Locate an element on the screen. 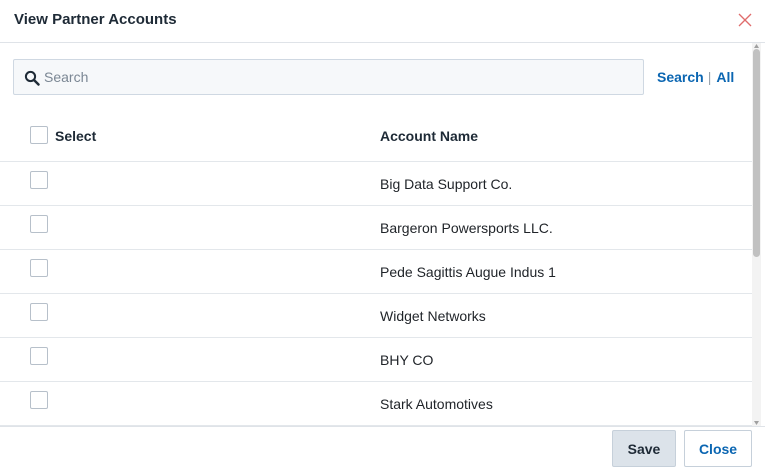 This screenshot has width=765, height=476. all-link: All is located at coordinates (725, 77).